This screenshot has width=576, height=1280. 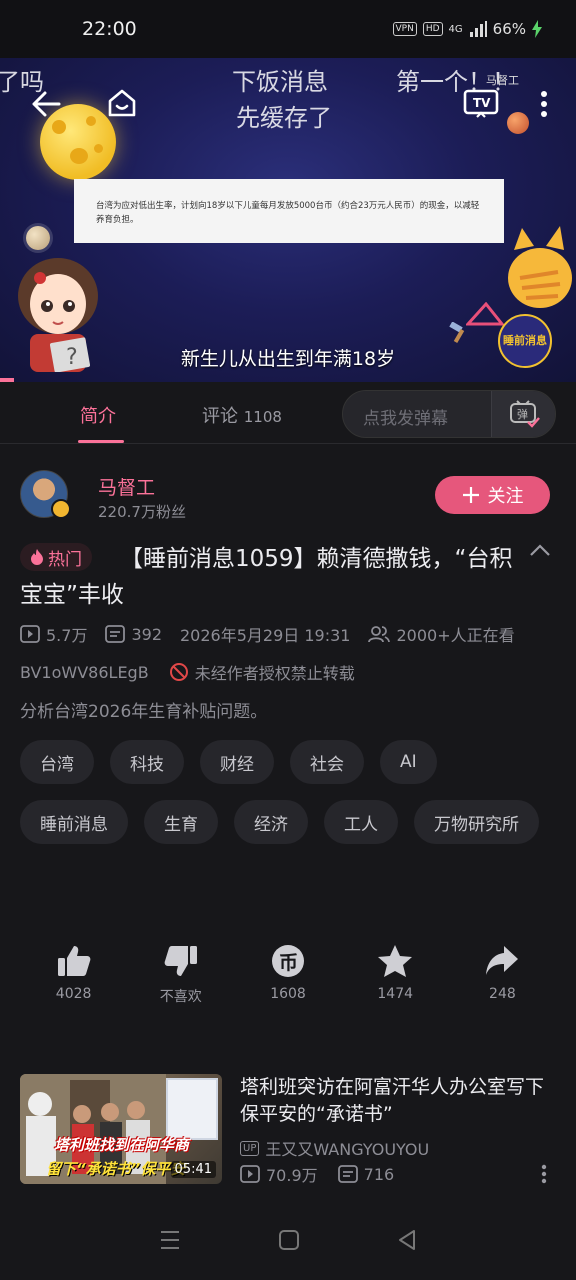 I want to click on video-stats: 5.7万 392 2026年5月29日 19:31 2000+人正在看, so click(x=276, y=634).